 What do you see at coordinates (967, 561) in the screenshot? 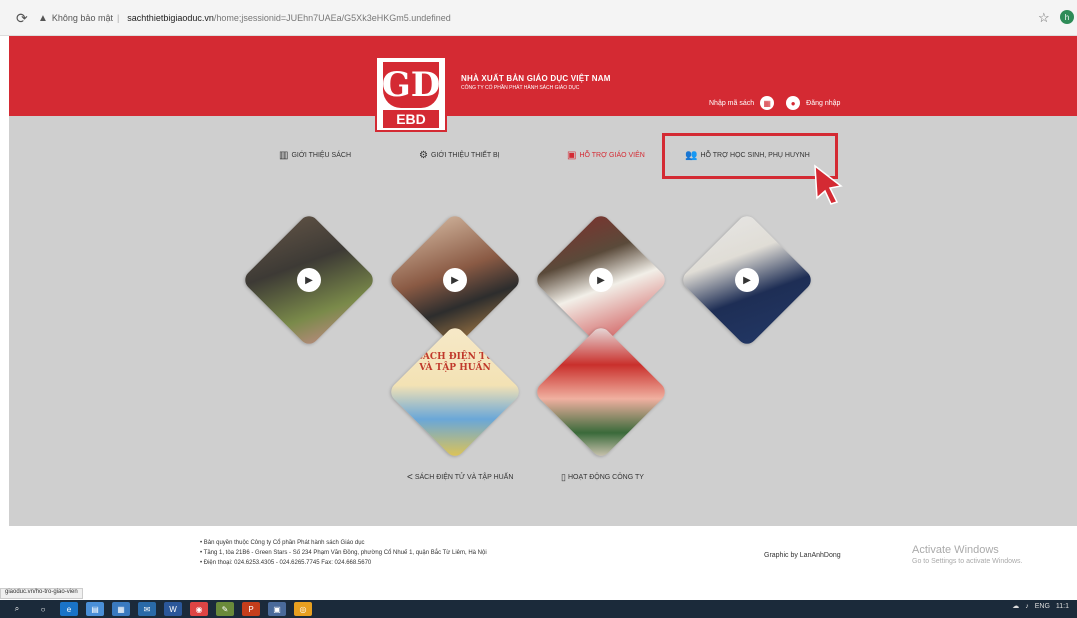
I see `activate-subtitle: Go to Settings to activate Windows.` at bounding box center [967, 561].